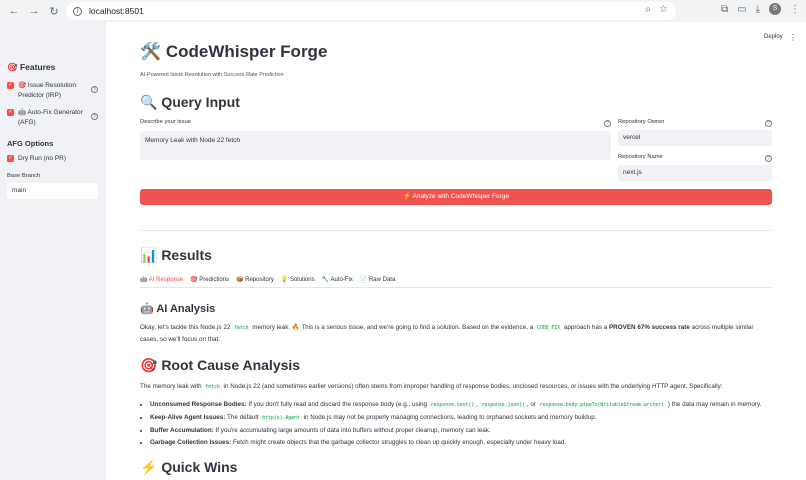 This screenshot has width=806, height=480. What do you see at coordinates (456, 197) in the screenshot?
I see `analyze-button: ⚡ Analyze with CodeWhisper Forge` at bounding box center [456, 197].